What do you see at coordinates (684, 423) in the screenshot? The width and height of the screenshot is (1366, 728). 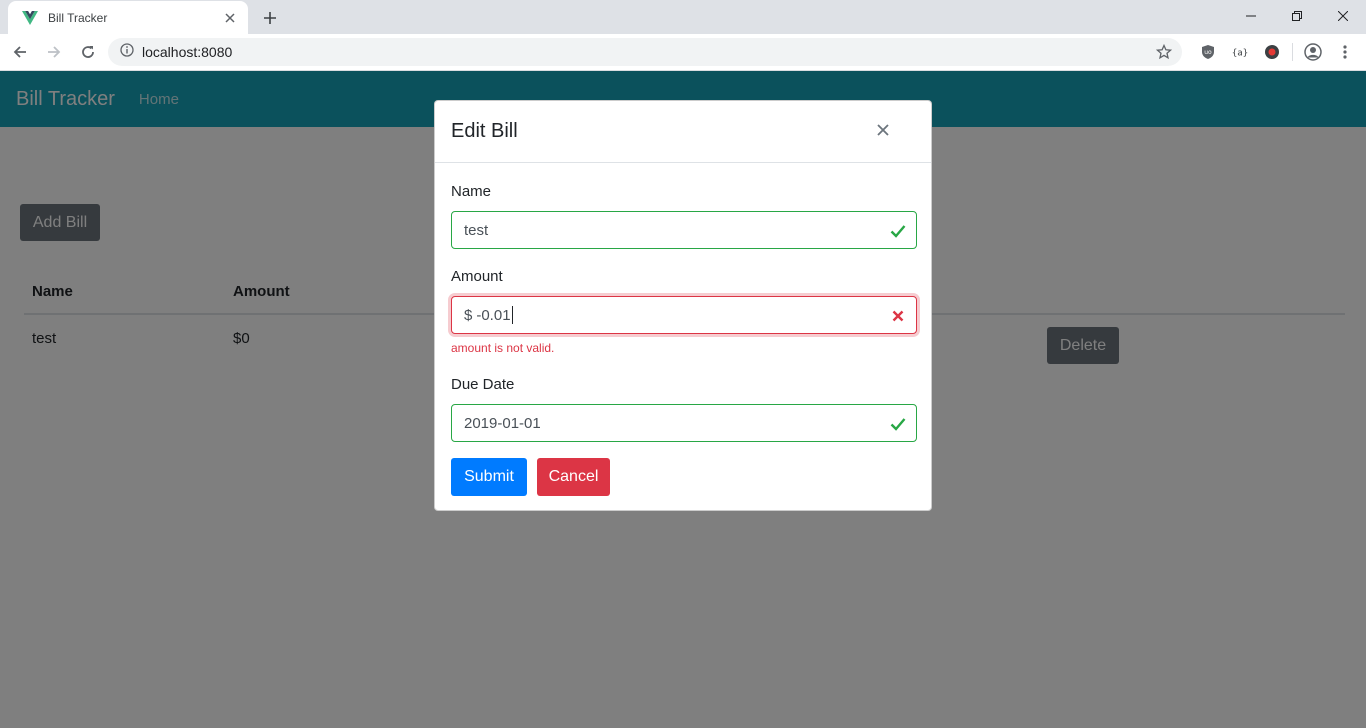 I see `due-date-input: 2019-01-01` at bounding box center [684, 423].